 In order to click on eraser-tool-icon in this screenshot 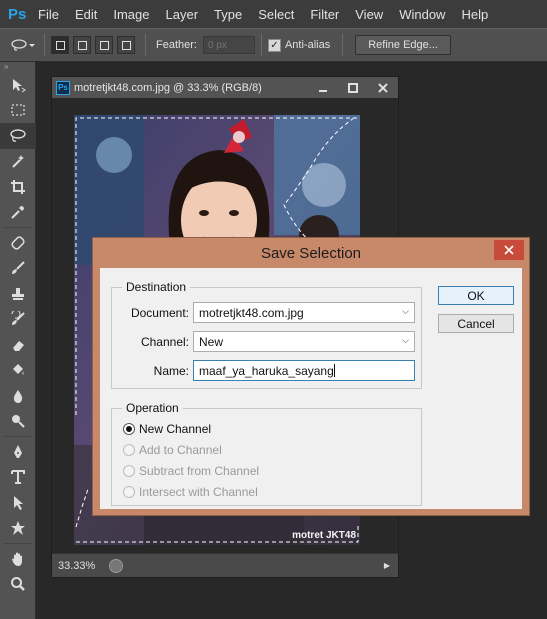, I will do `click(18, 345)`.